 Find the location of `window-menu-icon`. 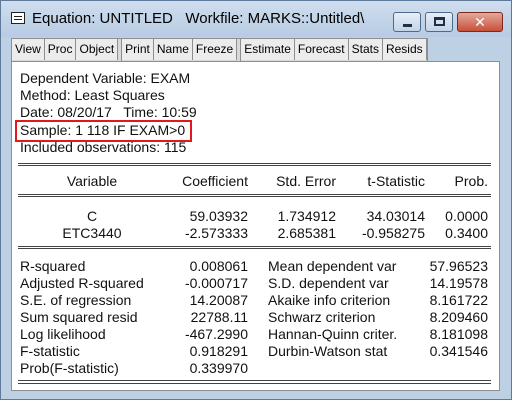

window-menu-icon is located at coordinates (18, 18).